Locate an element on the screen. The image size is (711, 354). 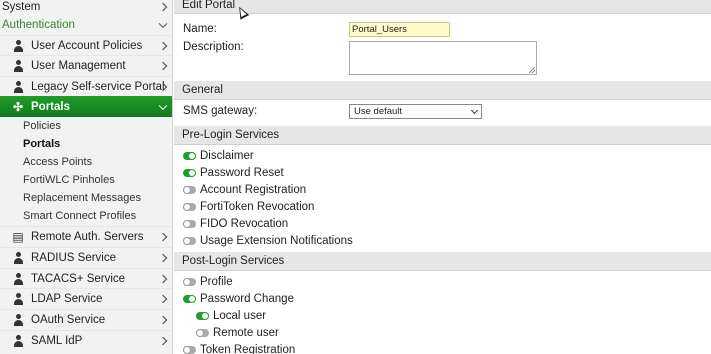
sidebar-item-label: Legacy Self-service Portal is located at coordinates (98, 87).